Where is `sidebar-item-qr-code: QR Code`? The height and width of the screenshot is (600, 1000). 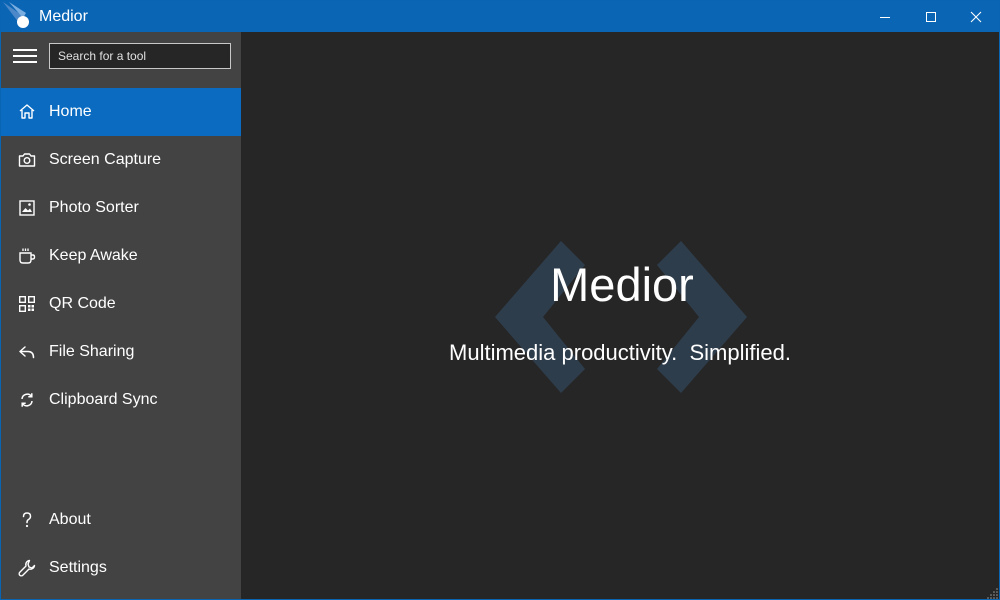 sidebar-item-qr-code: QR Code is located at coordinates (121, 304).